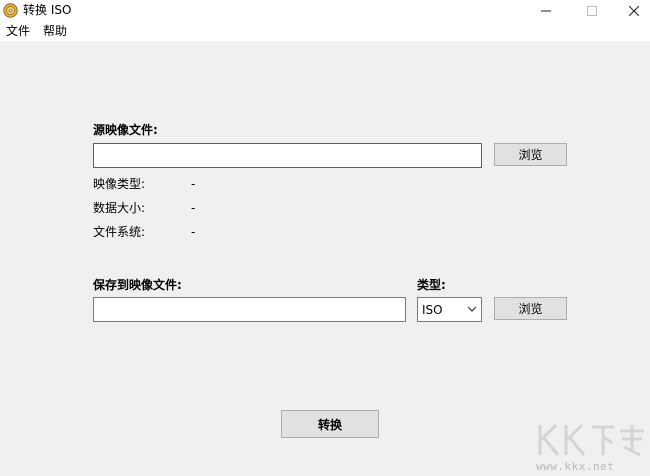 The width and height of the screenshot is (650, 476). I want to click on chevron-down-icon, so click(472, 309).